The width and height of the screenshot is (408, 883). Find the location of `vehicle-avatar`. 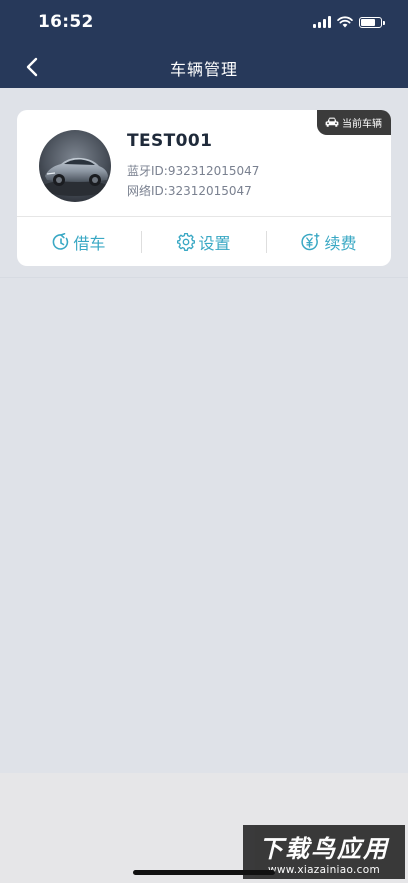

vehicle-avatar is located at coordinates (75, 166).